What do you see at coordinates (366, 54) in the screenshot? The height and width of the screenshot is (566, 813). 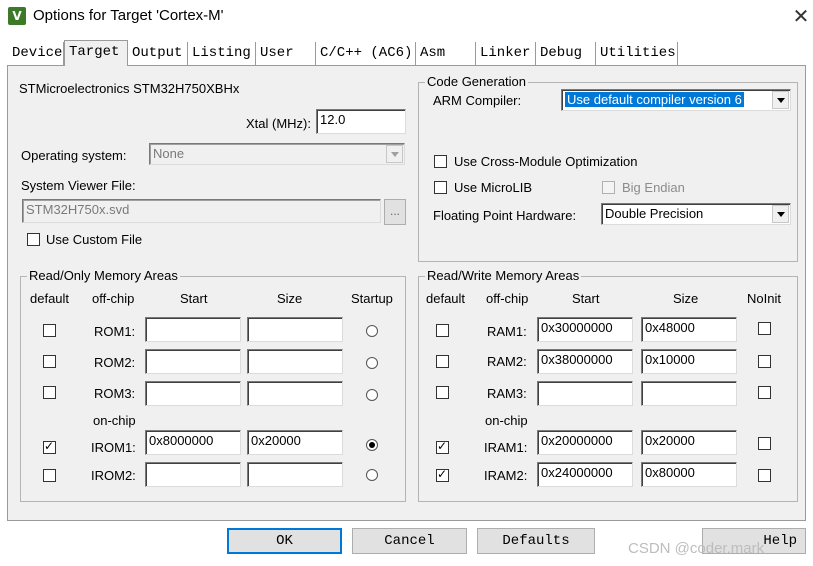 I see `tab-cpp-ac6: C/C++ (AC6)` at bounding box center [366, 54].